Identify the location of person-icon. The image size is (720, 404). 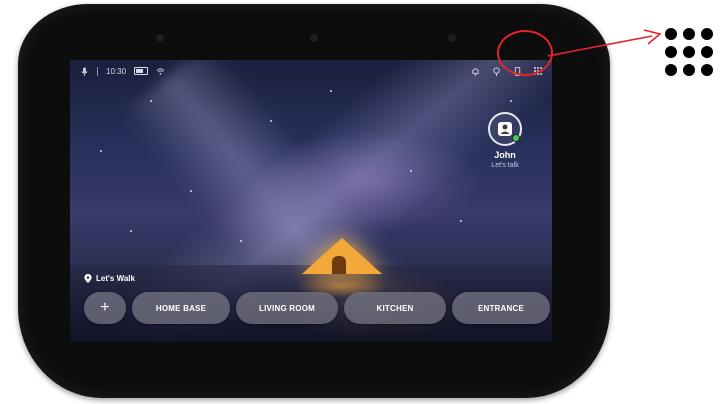
(505, 129).